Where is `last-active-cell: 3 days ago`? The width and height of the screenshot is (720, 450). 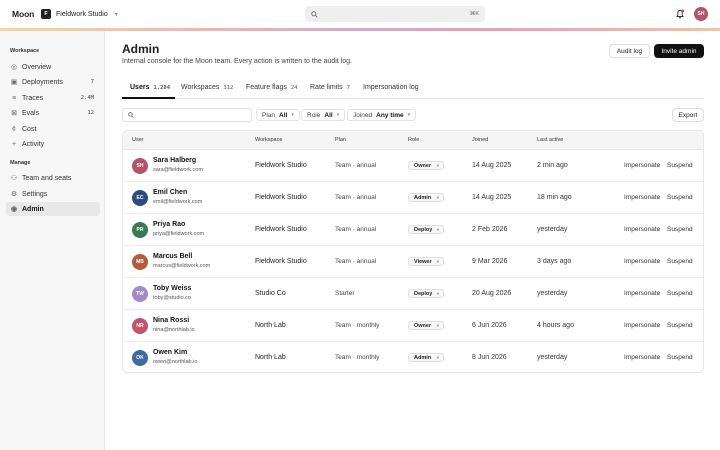
last-active-cell: 3 days ago is located at coordinates (554, 261).